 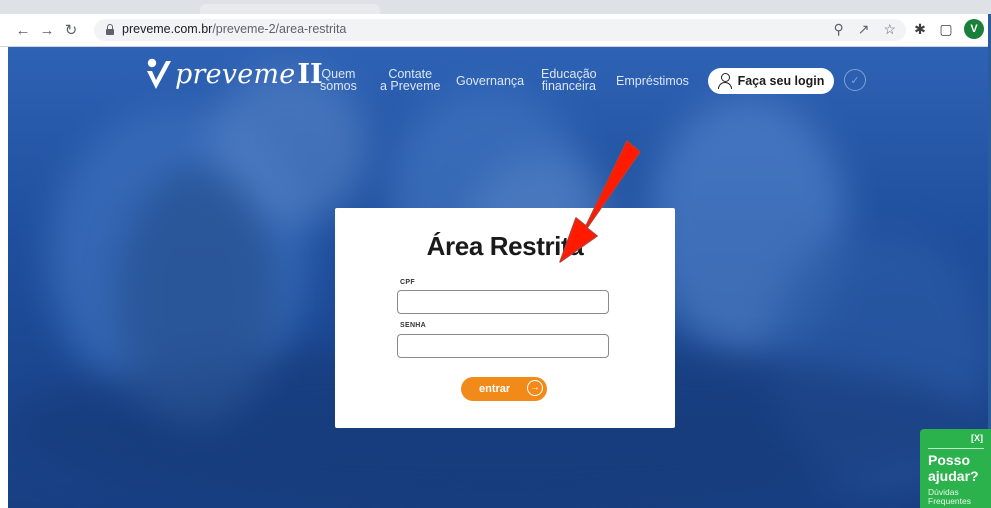 What do you see at coordinates (724, 81) in the screenshot?
I see `user-icon` at bounding box center [724, 81].